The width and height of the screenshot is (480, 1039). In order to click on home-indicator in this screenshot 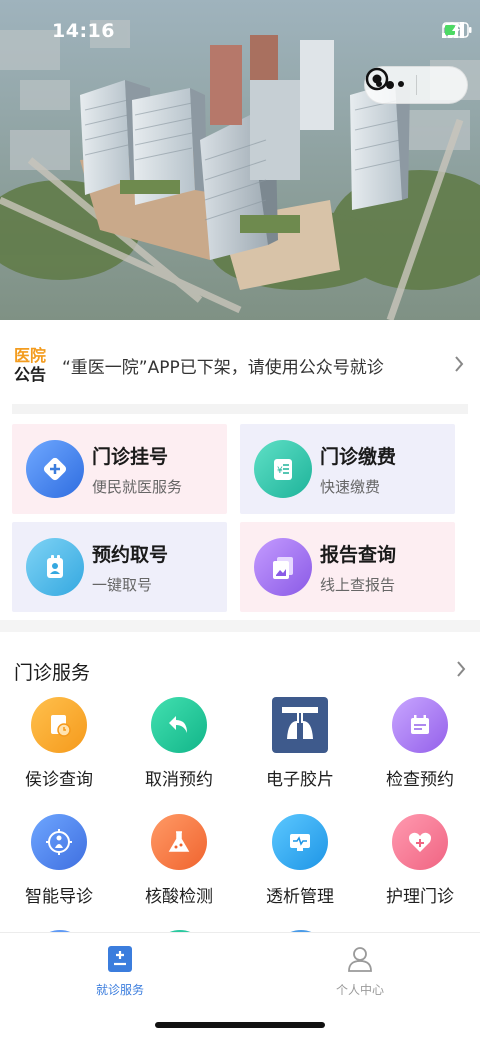, I will do `click(240, 1025)`.